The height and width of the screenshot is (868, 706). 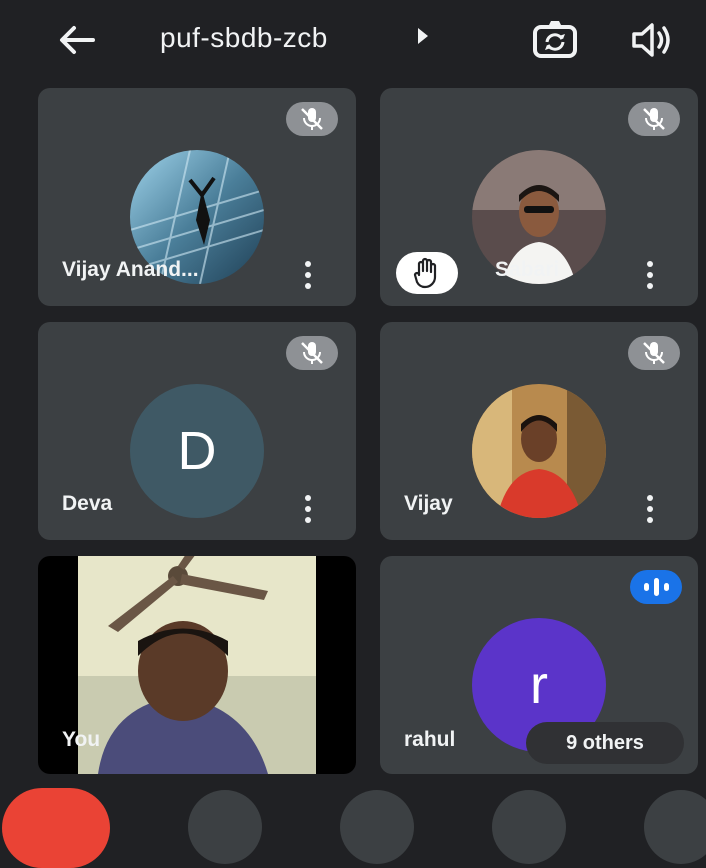 I want to click on meeting-code: puf-sbdb-zcb, so click(x=244, y=38).